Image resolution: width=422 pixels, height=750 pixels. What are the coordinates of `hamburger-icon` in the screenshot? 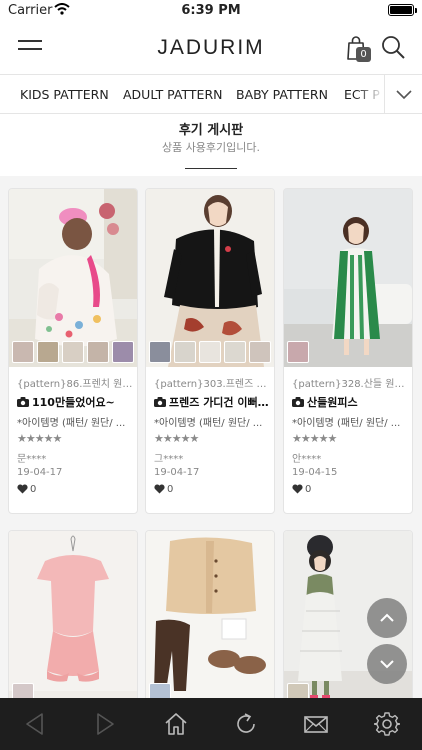 It's located at (31, 47).